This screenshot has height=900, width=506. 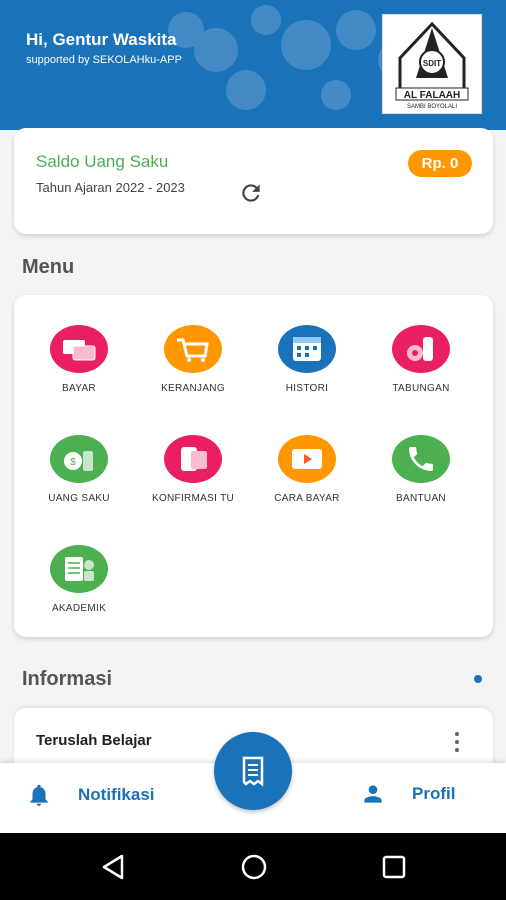 I want to click on menu-label: CARA BAYAR, so click(x=307, y=498).